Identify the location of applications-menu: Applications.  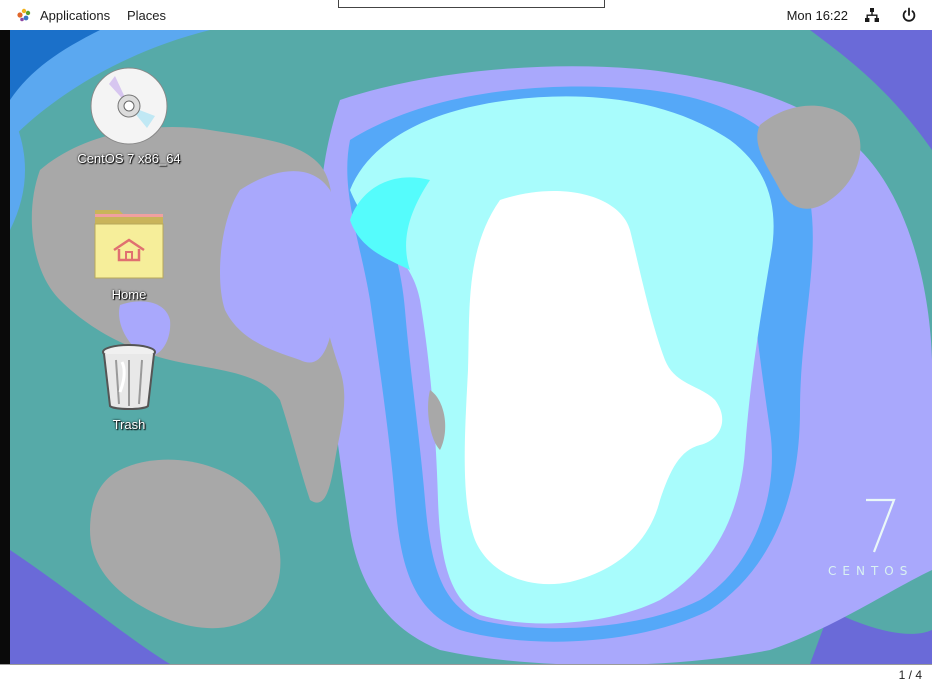
(63, 15).